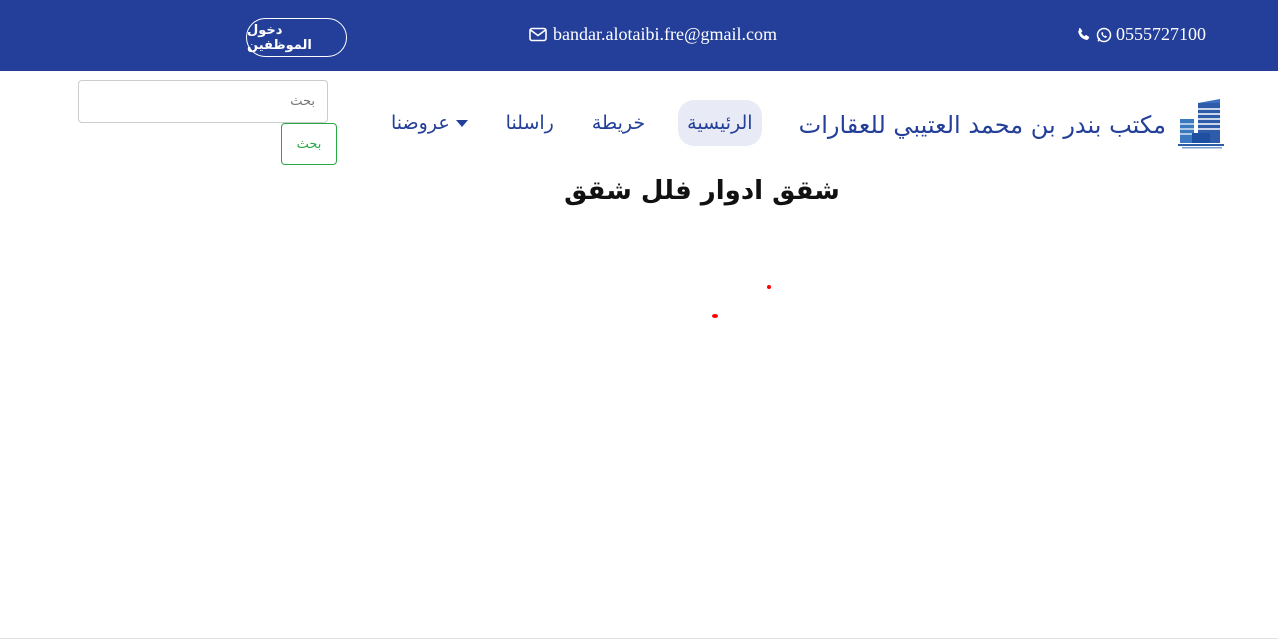 The height and width of the screenshot is (641, 1278). What do you see at coordinates (720, 123) in the screenshot?
I see `nav-item-home: الرئيسية` at bounding box center [720, 123].